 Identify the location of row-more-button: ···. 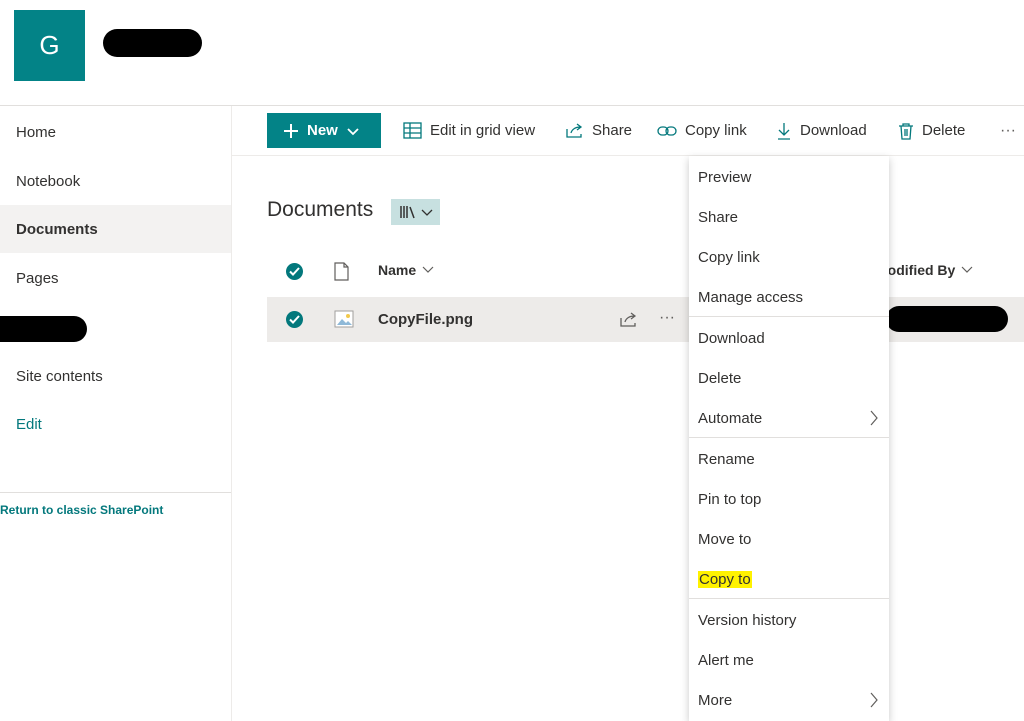
(667, 318).